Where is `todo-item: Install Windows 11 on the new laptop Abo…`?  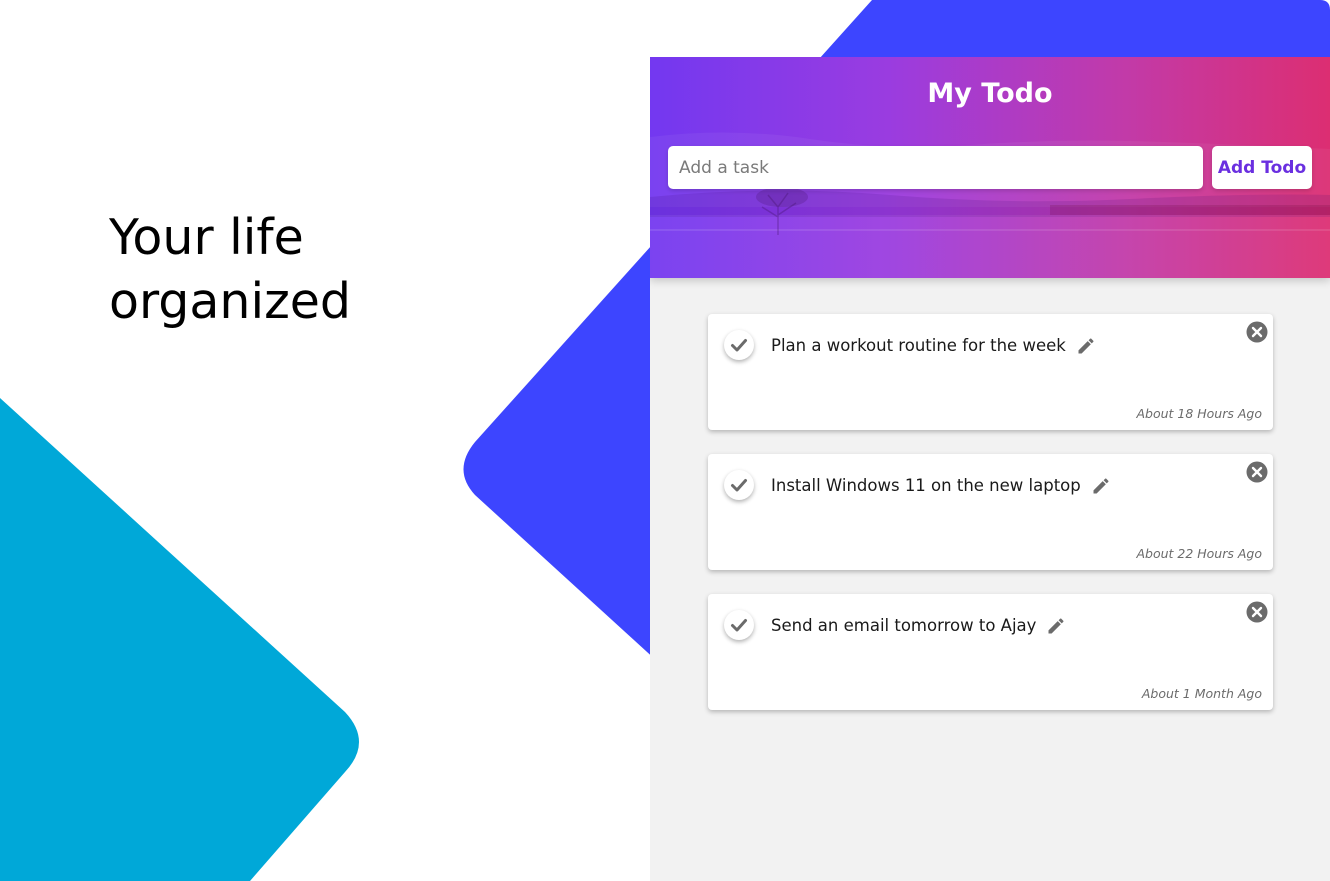
todo-item: Install Windows 11 on the new laptop Abo… is located at coordinates (990, 512).